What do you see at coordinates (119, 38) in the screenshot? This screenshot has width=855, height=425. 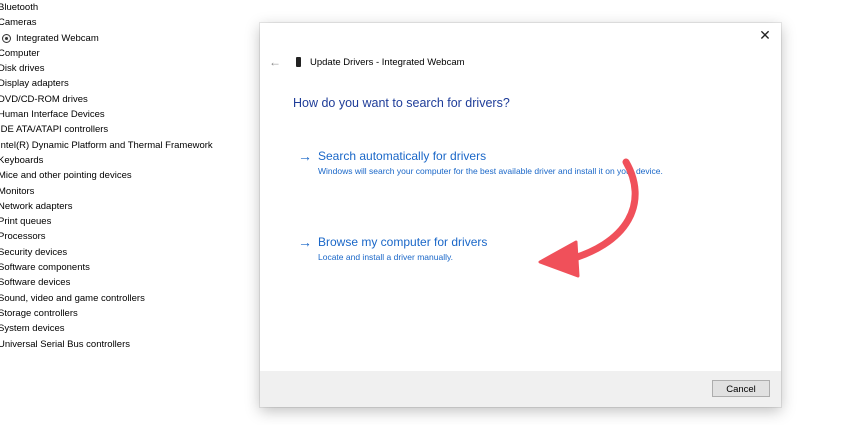 I see `tree-item-integrated-webcam: Integrated Webcam` at bounding box center [119, 38].